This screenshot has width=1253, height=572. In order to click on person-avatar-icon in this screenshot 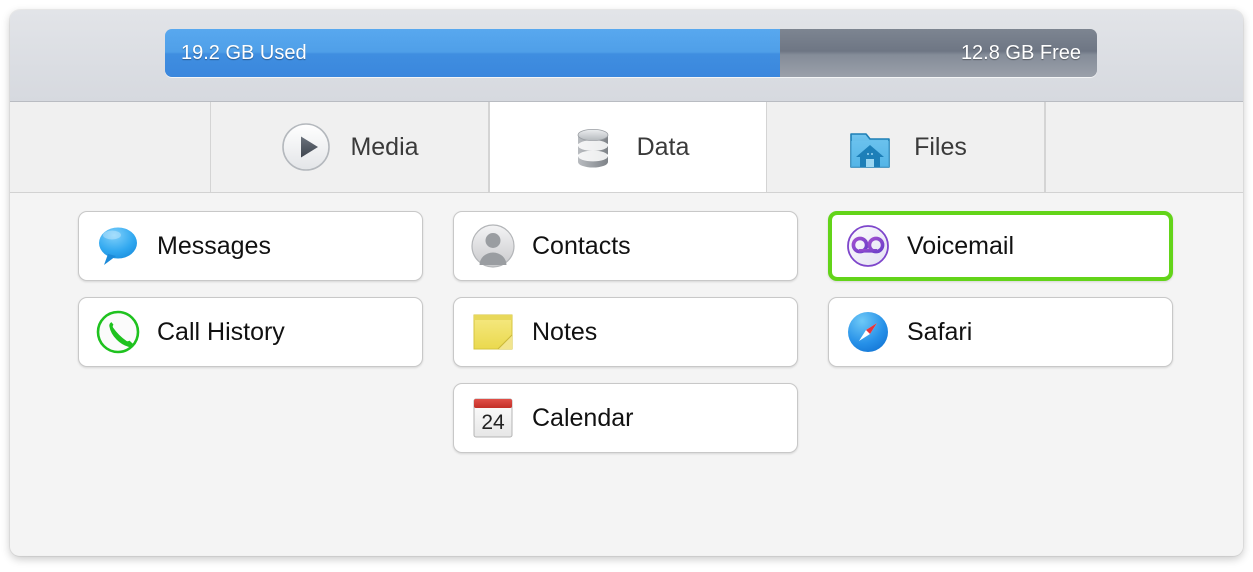, I will do `click(493, 246)`.